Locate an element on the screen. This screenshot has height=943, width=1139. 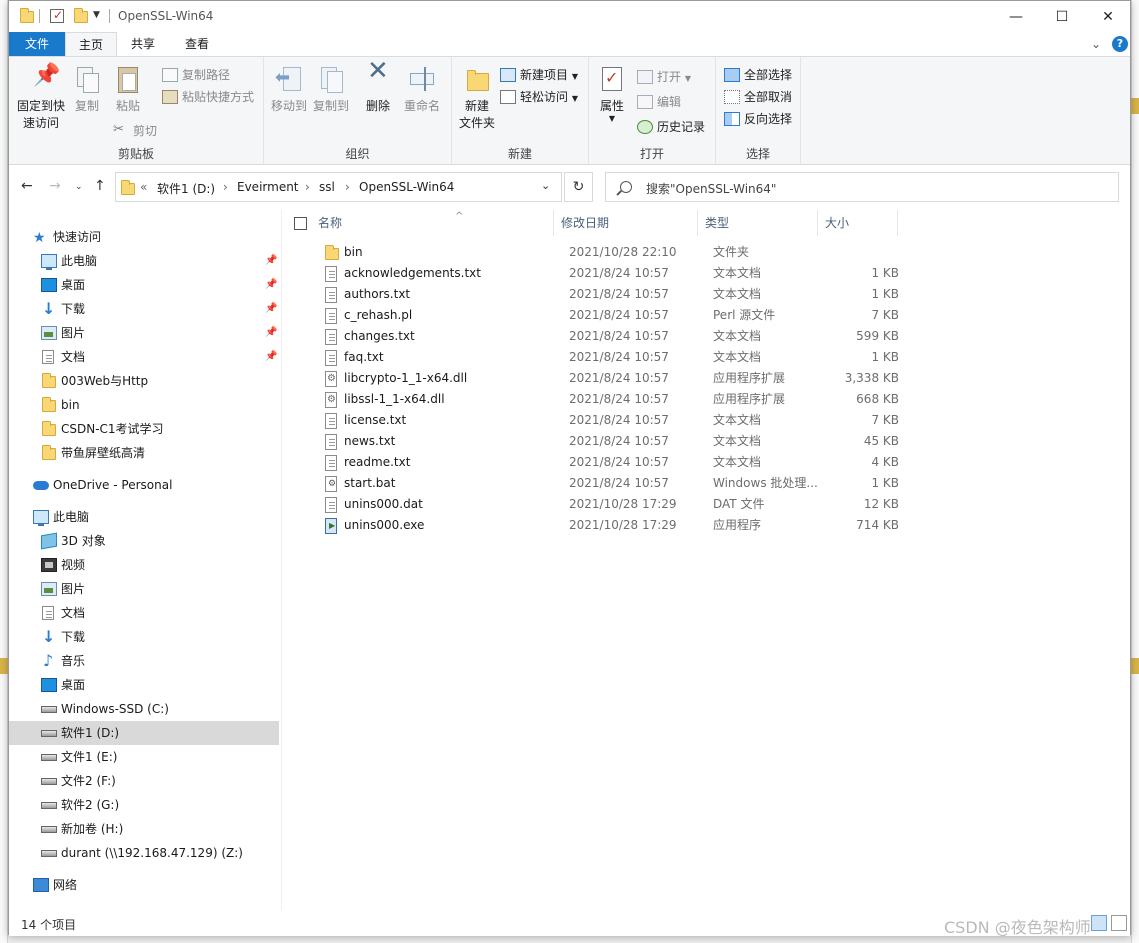
cut-button: ✂ 剪切 is located at coordinates (135, 131).